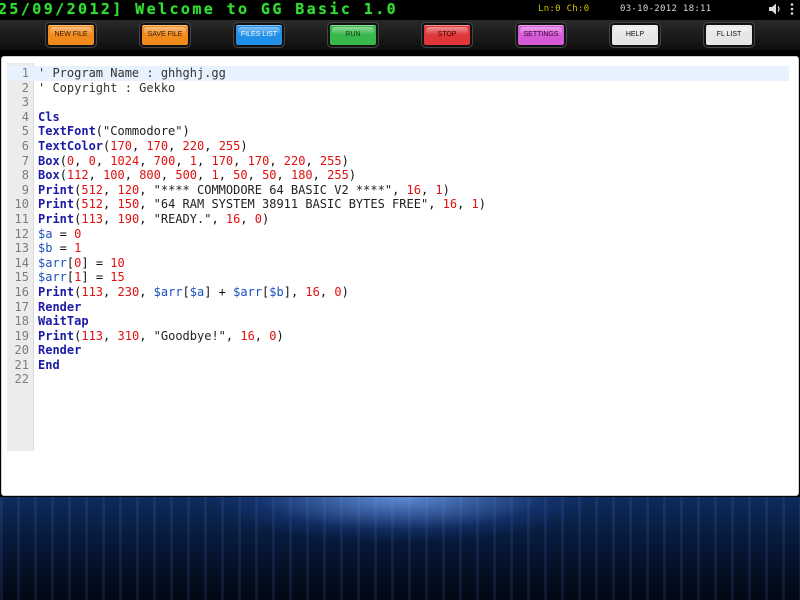 Image resolution: width=800 pixels, height=600 pixels. I want to click on line-number: 19, so click(21, 335).